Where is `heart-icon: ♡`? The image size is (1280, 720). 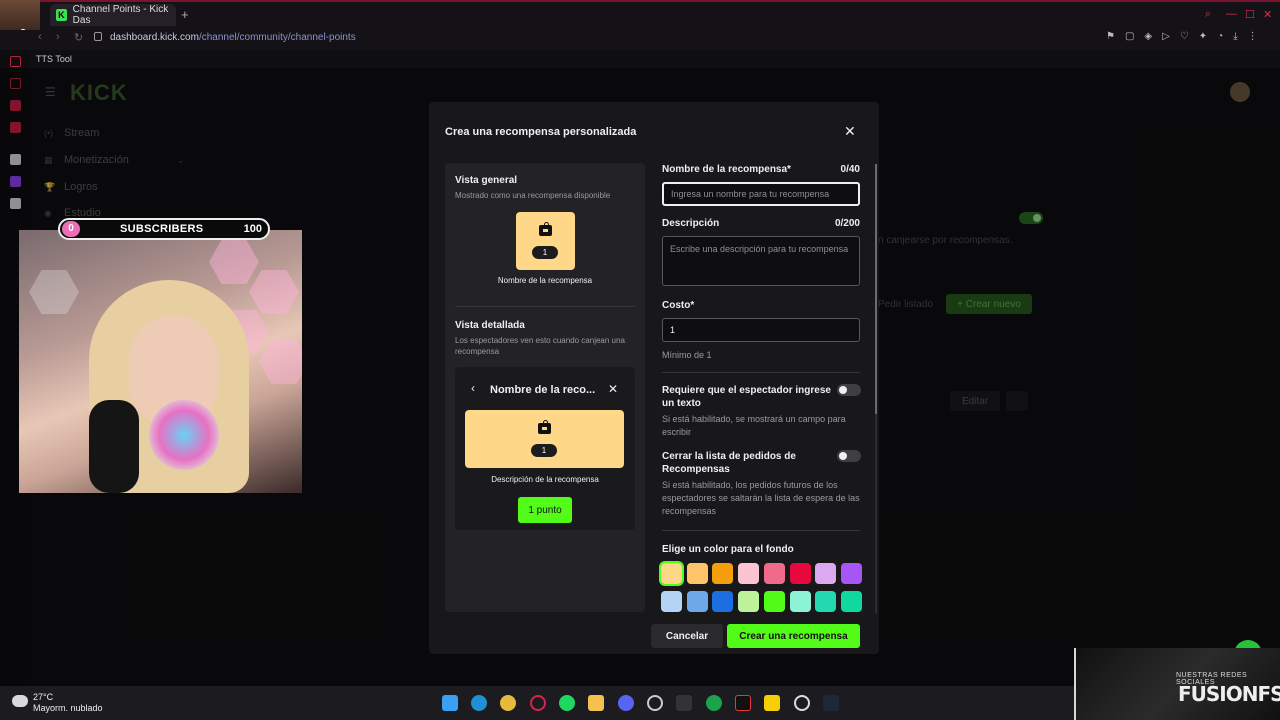
heart-icon: ♡ is located at coordinates (1184, 36).